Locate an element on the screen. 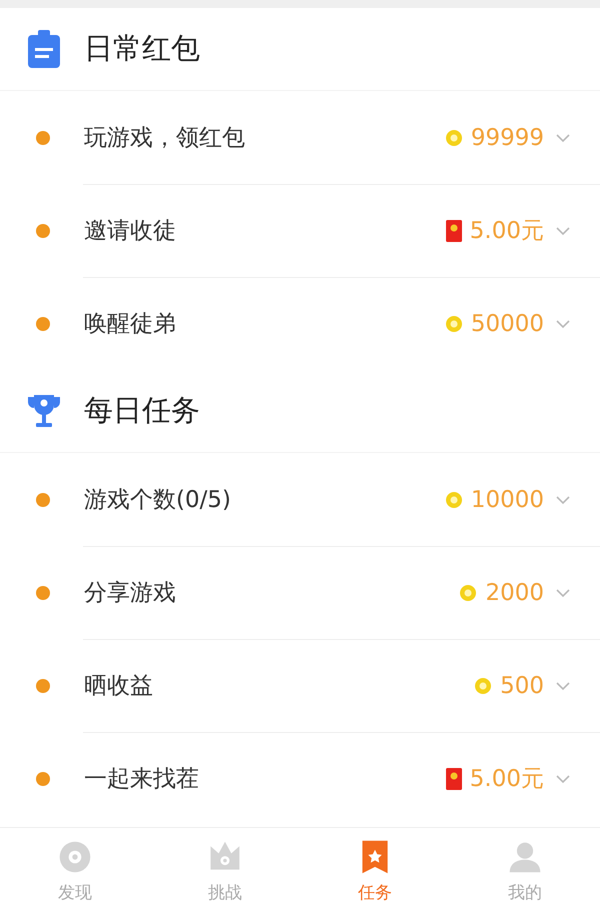 Image resolution: width=600 pixels, height=914 pixels. task-name: 分享游戏 is located at coordinates (130, 593).